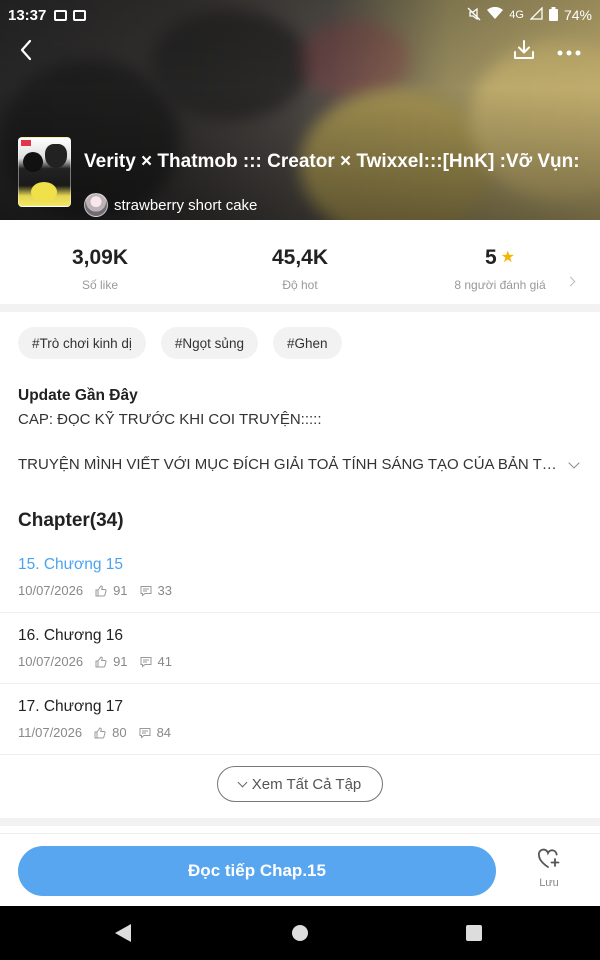 This screenshot has height=960, width=600. Describe the element at coordinates (70, 706) in the screenshot. I see `chapter-title: 17. Chương 17` at that location.